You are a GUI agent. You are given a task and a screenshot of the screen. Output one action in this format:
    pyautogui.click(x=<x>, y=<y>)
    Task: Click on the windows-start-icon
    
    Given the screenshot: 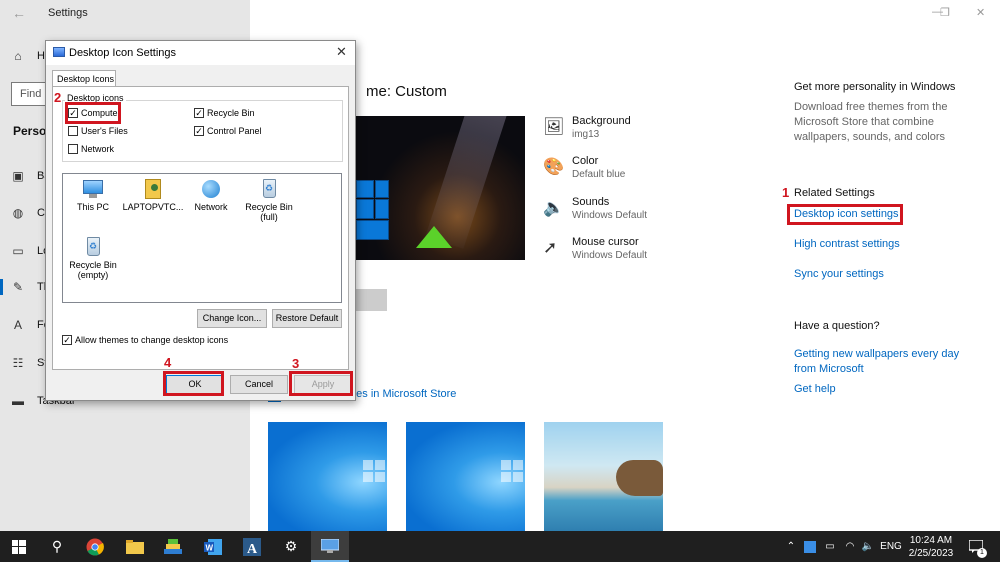 What is the action you would take?
    pyautogui.click(x=19, y=546)
    